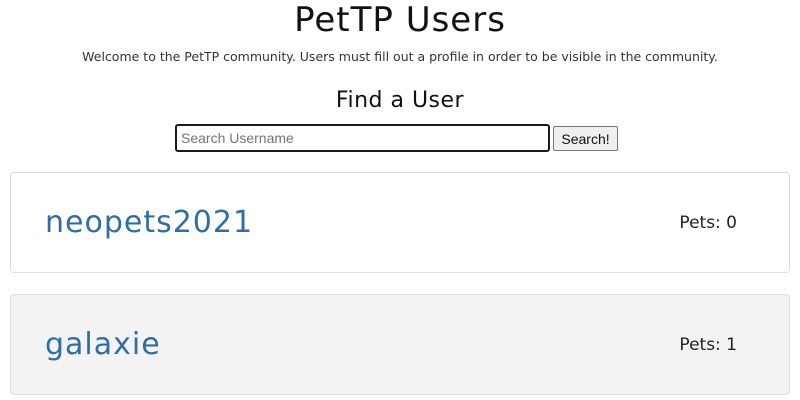  Describe the element at coordinates (103, 345) in the screenshot. I see `username-link: galaxie` at that location.